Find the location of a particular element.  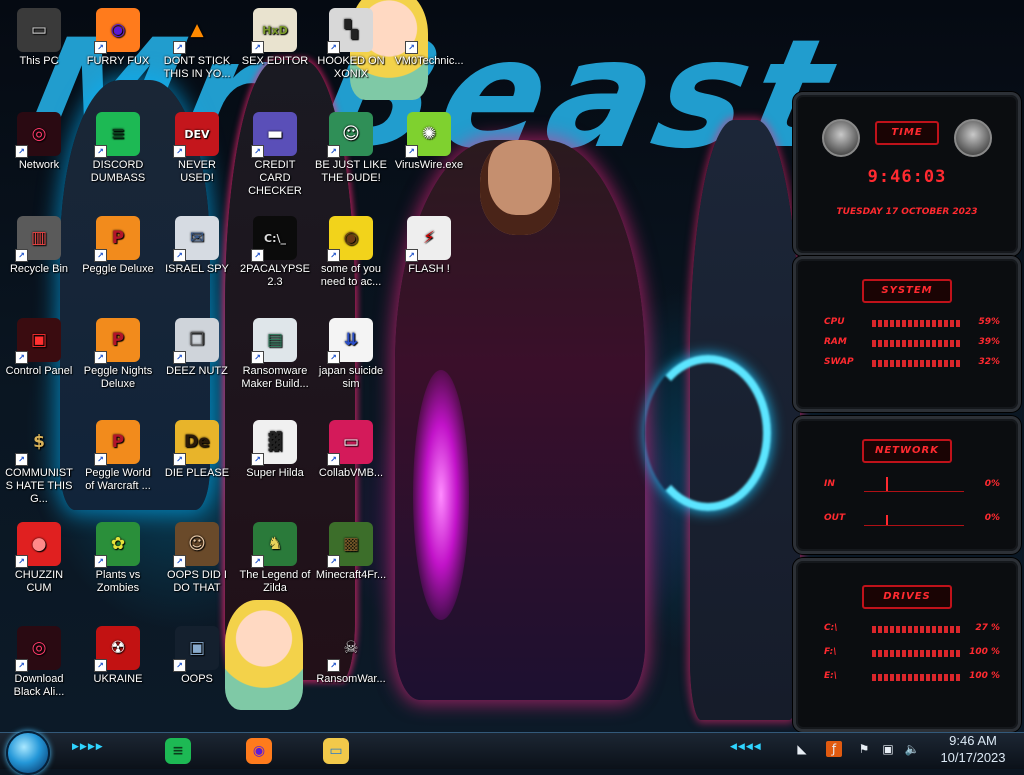

spotify-taskbar-button: ≡ is located at coordinates (178, 751).